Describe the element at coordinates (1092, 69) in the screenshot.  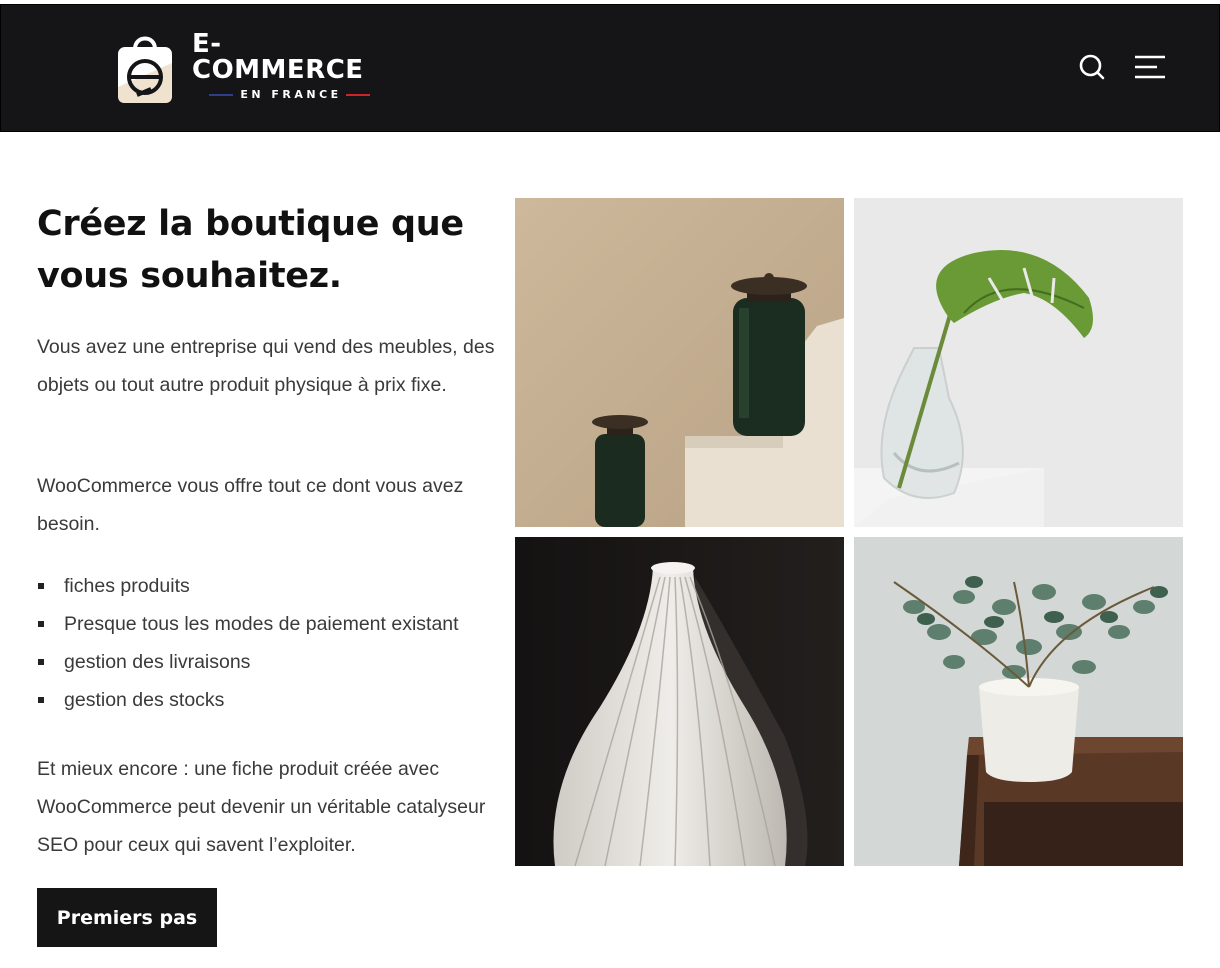
I see `search-icon` at that location.